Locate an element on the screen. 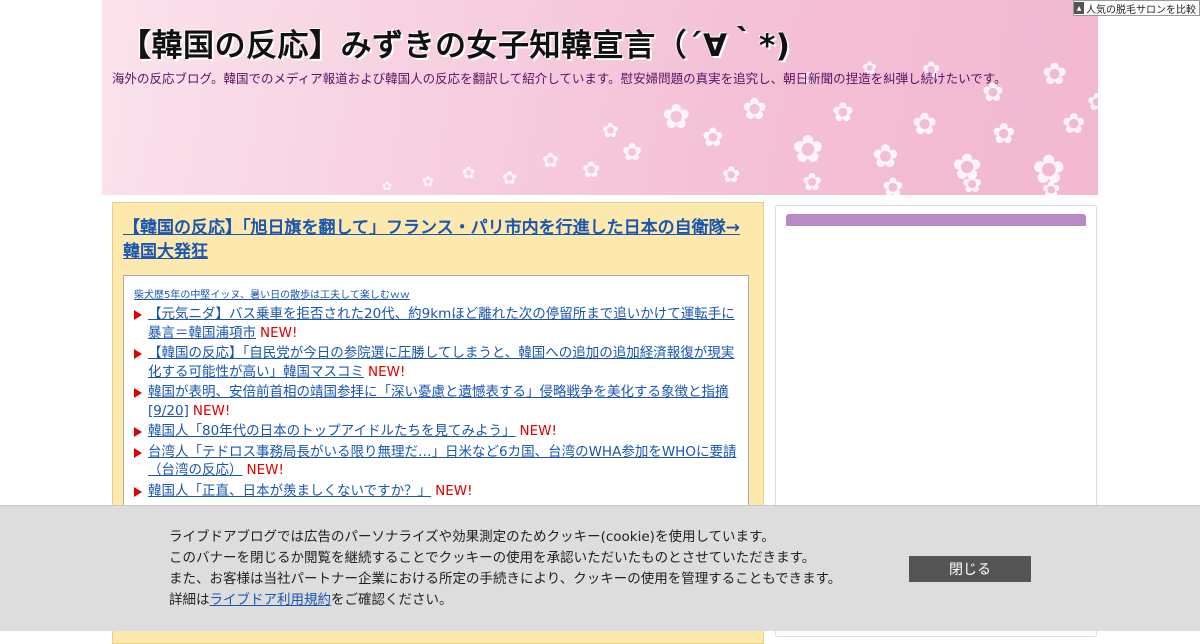 Image resolution: width=1200 pixels, height=644 pixels. terms-link: ライブドア利用規約 is located at coordinates (271, 600).